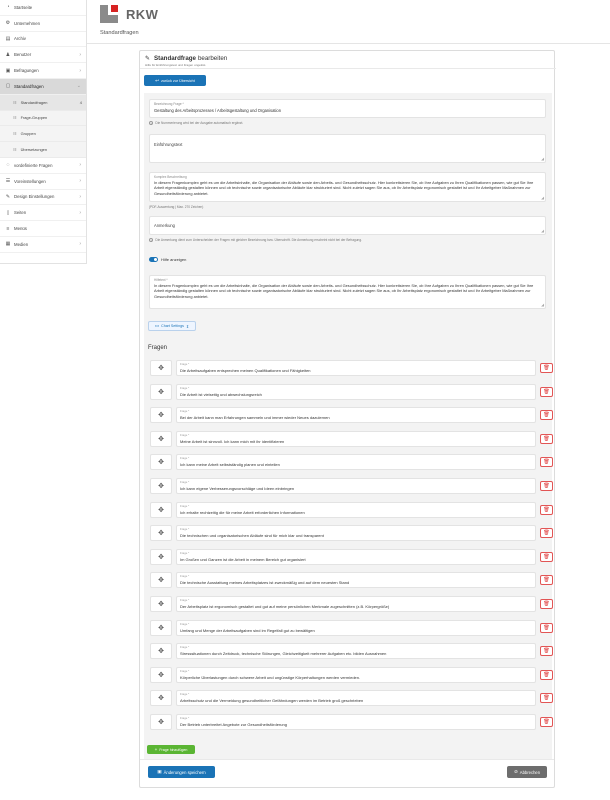  Describe the element at coordinates (43, 213) in the screenshot. I see `sidebar-item: ▯ Seiten ›` at that location.